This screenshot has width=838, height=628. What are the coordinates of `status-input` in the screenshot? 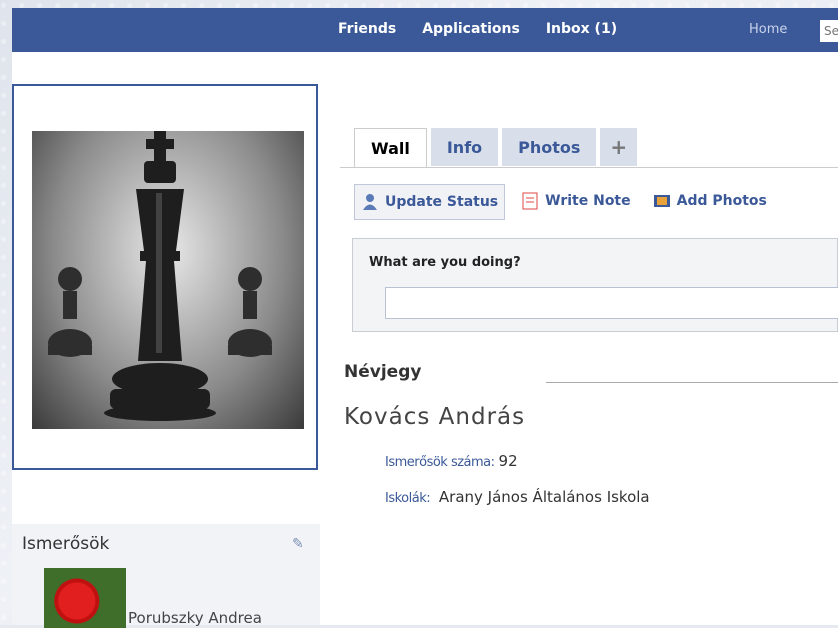 It's located at (611, 303).